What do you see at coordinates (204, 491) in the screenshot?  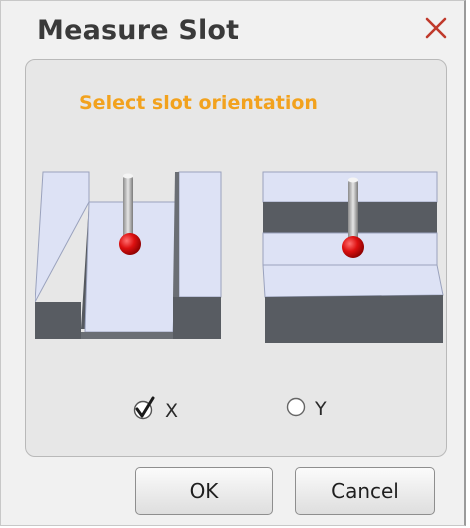 I see `ok-button: OK` at bounding box center [204, 491].